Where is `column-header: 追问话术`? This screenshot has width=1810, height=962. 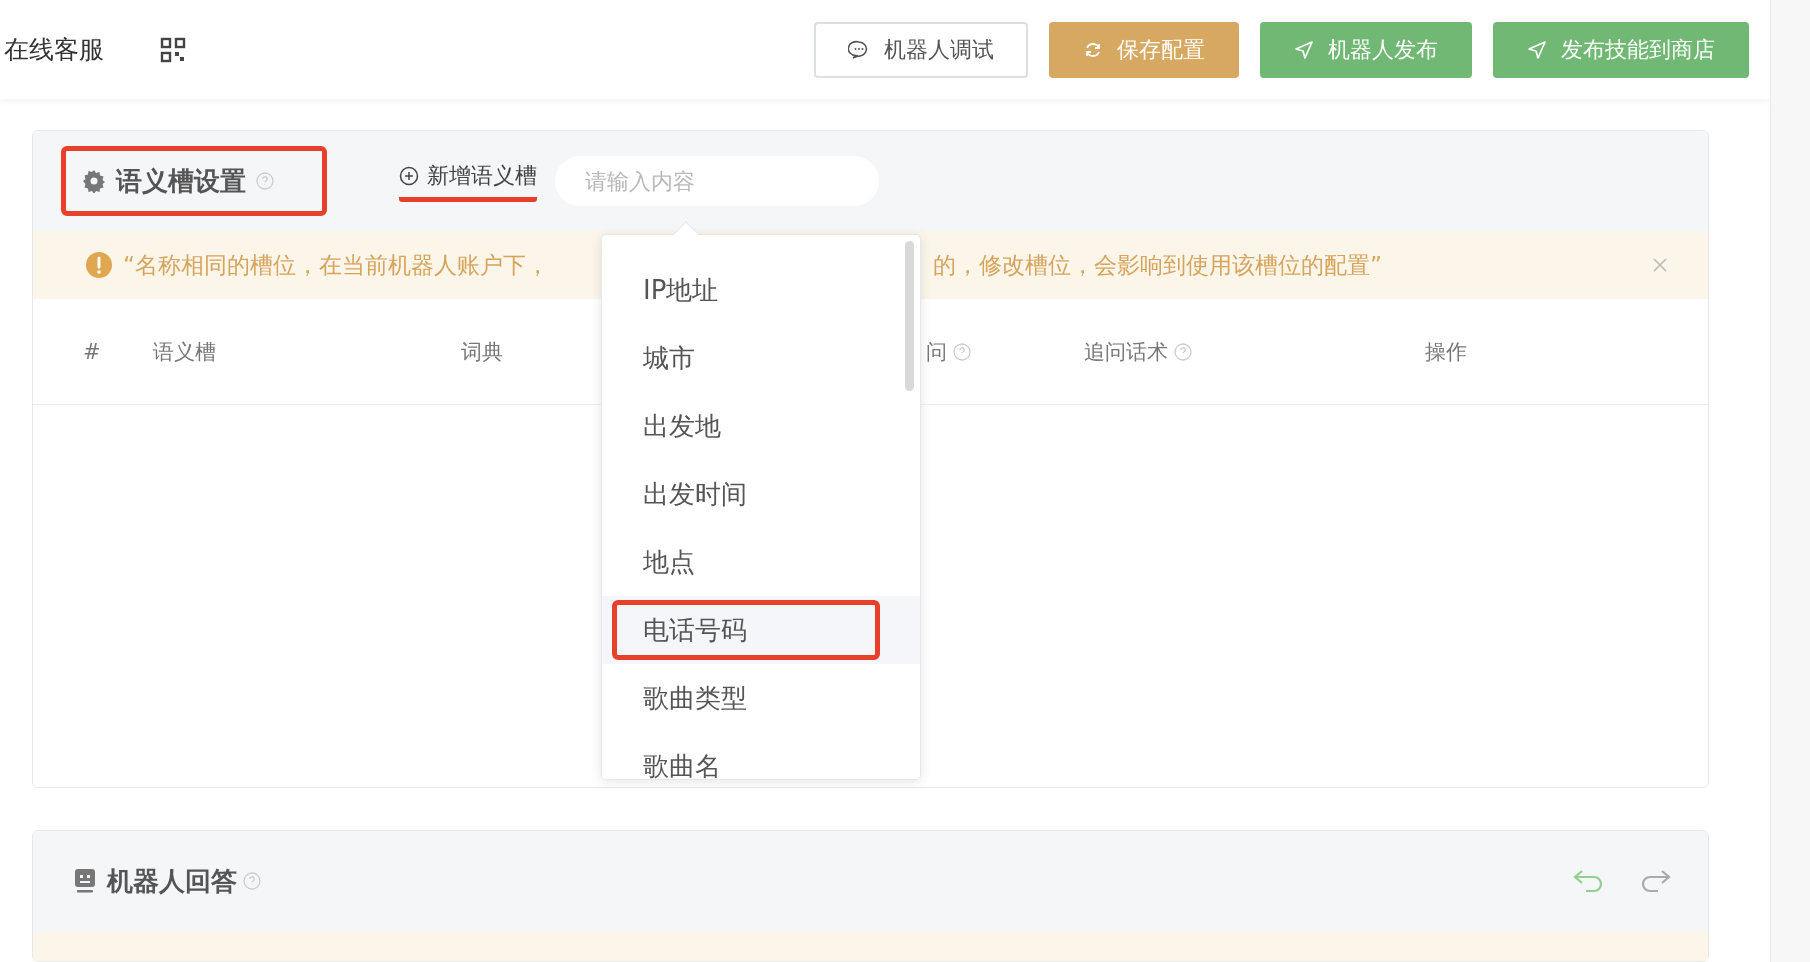
column-header: 追问话术 is located at coordinates (1138, 351).